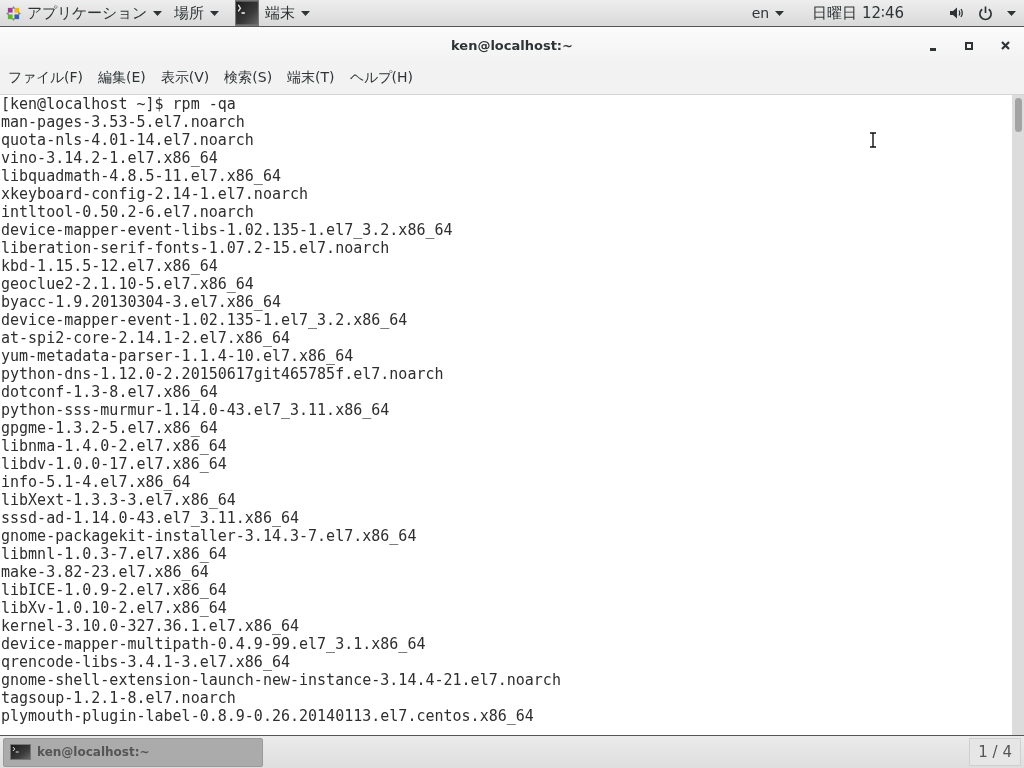 Image resolution: width=1024 pixels, height=768 pixels. I want to click on menu-item: ファイル(F), so click(45, 77).